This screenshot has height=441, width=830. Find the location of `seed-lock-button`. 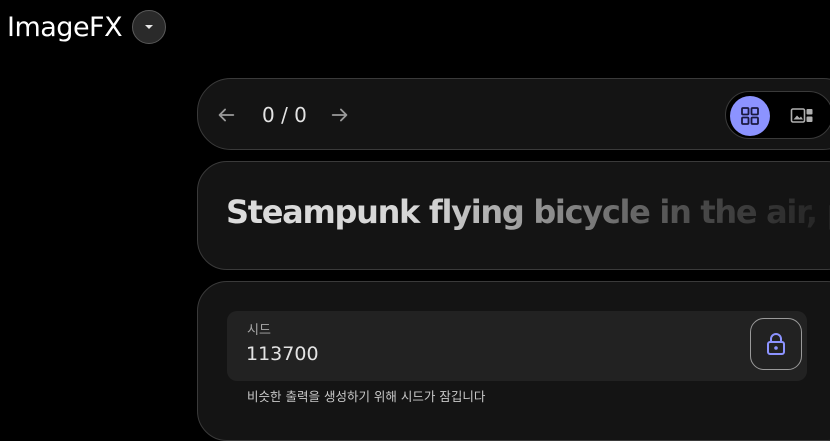

seed-lock-button is located at coordinates (776, 344).